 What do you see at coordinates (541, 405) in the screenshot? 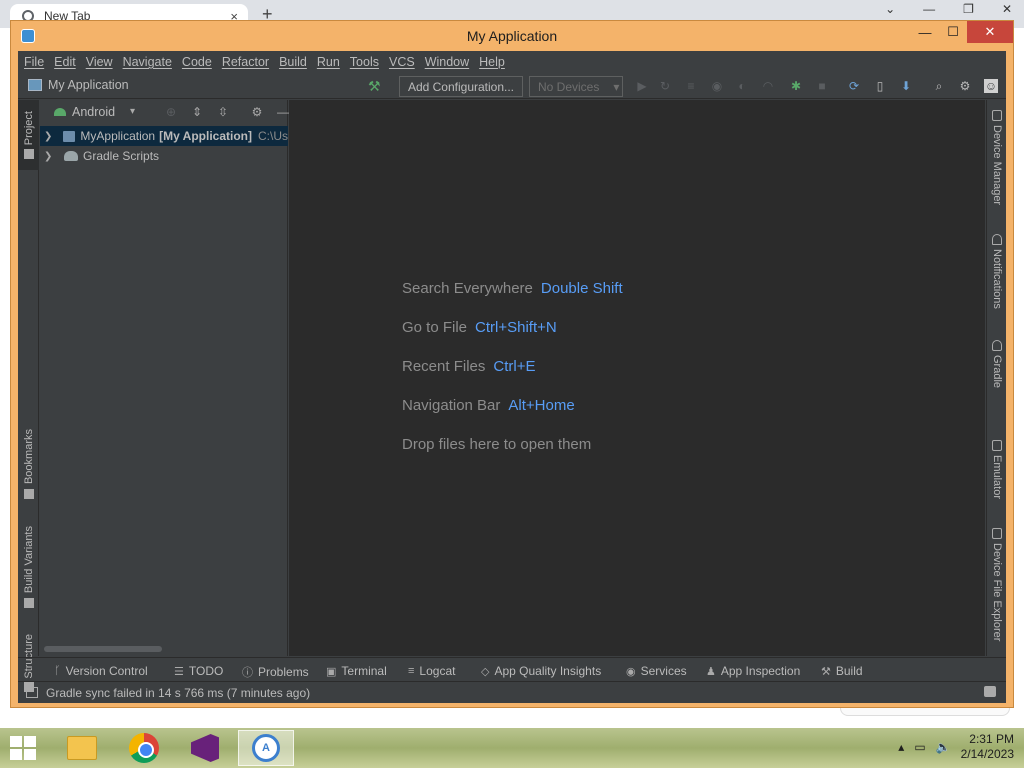
I see `hint-shortcut: Alt+Home` at bounding box center [541, 405].